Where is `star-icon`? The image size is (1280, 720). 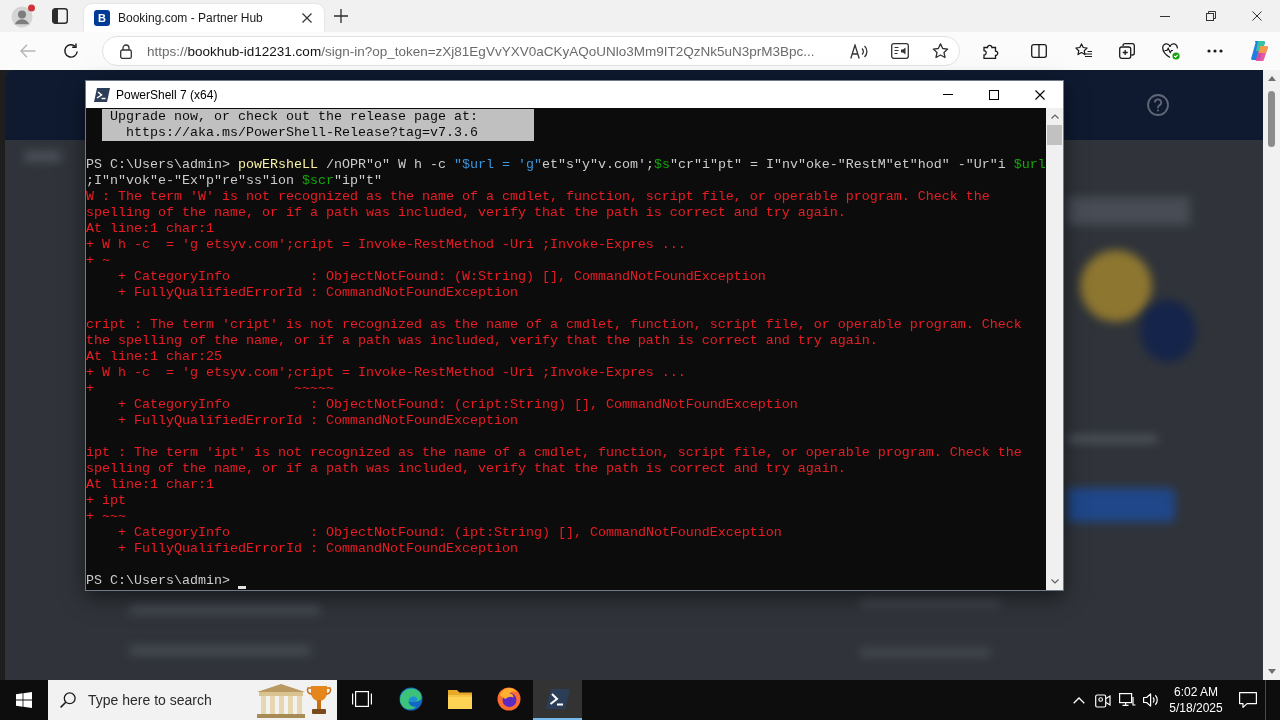 star-icon is located at coordinates (940, 51).